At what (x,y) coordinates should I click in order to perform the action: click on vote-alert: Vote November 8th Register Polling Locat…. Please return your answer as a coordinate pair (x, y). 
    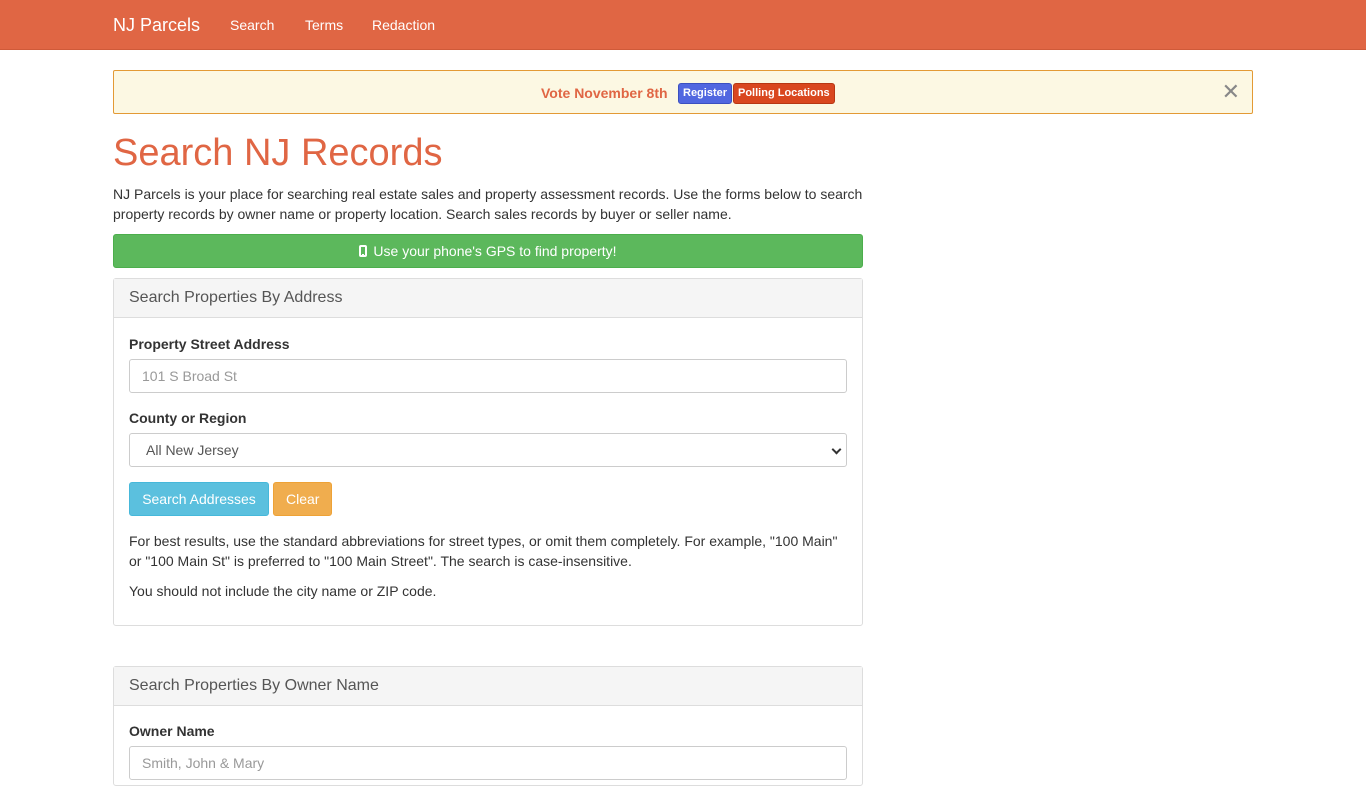
    Looking at the image, I should click on (683, 92).